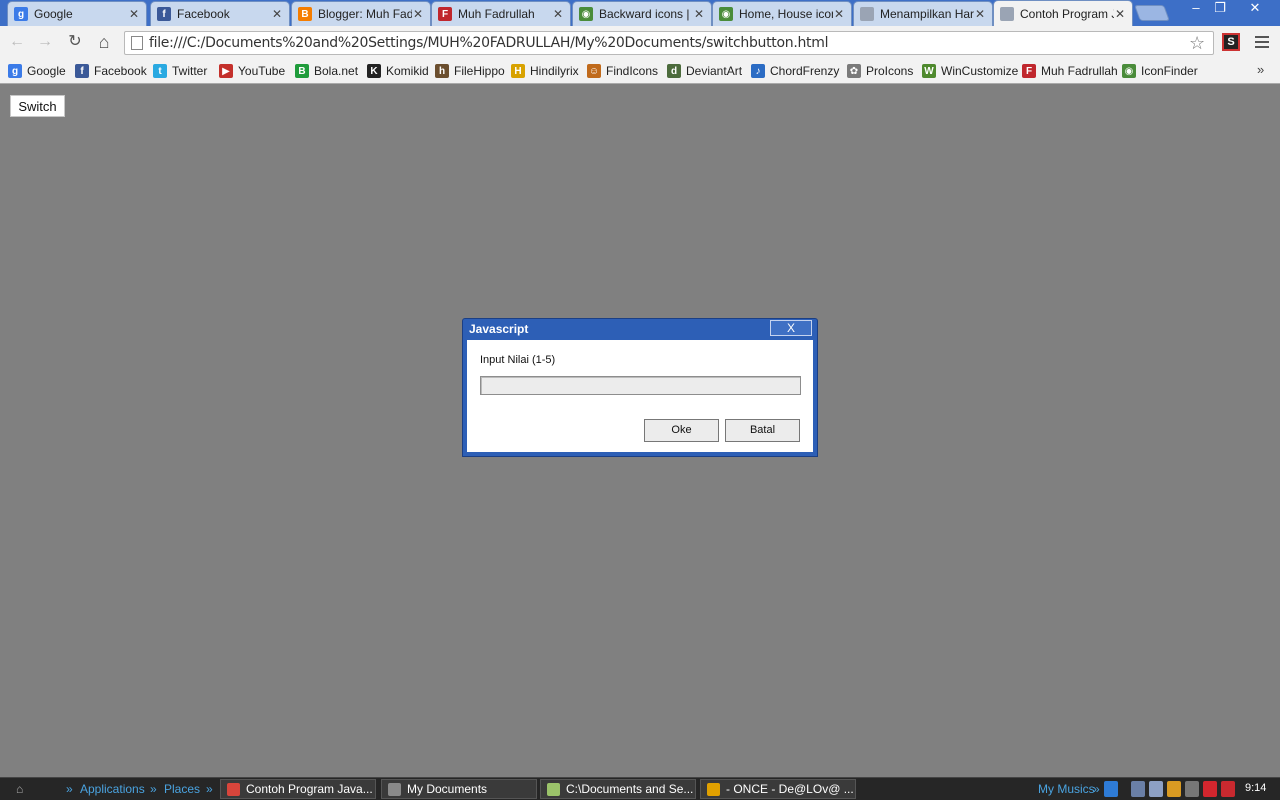 The height and width of the screenshot is (800, 1280). I want to click on bookmark-label: YouTube, so click(262, 71).